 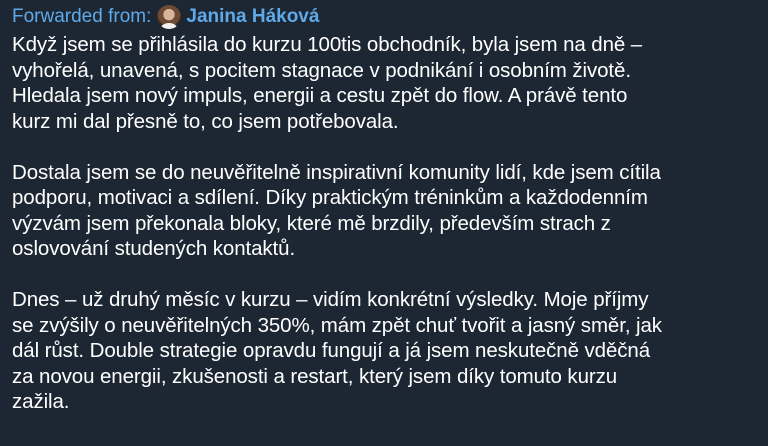 I want to click on text-line: oslovování studených kontaktů., so click(x=154, y=248).